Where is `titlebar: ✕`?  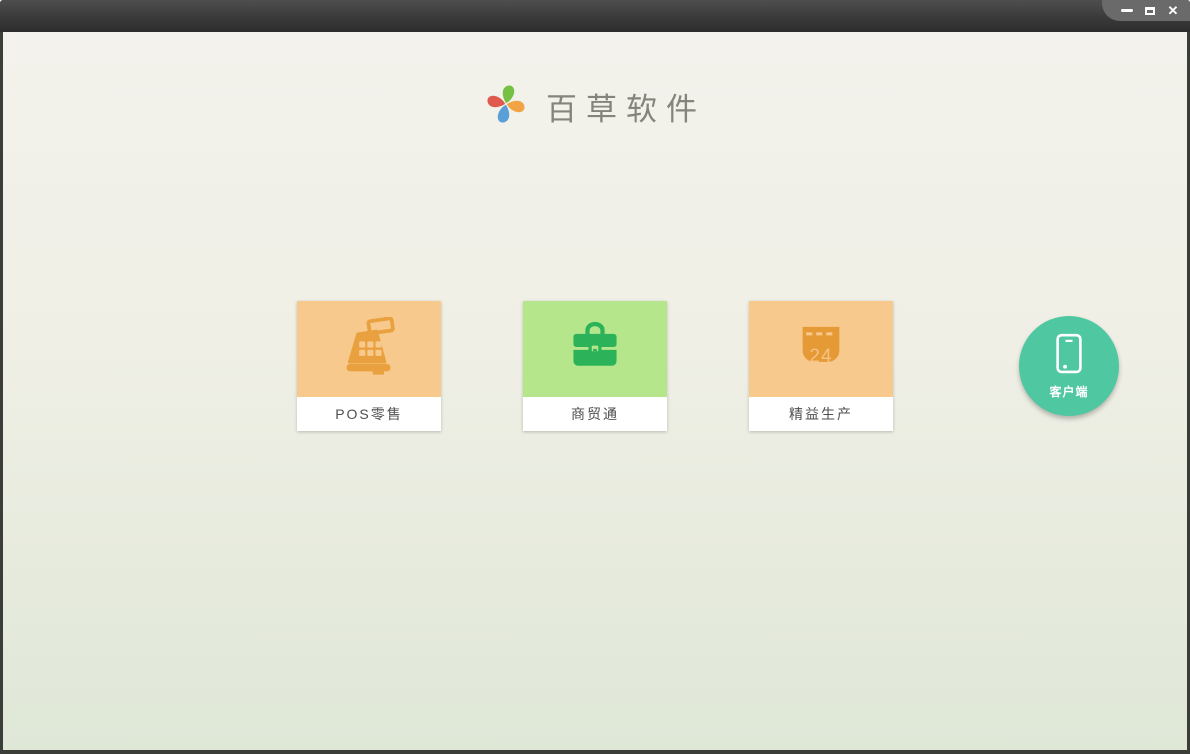 titlebar: ✕ is located at coordinates (595, 16).